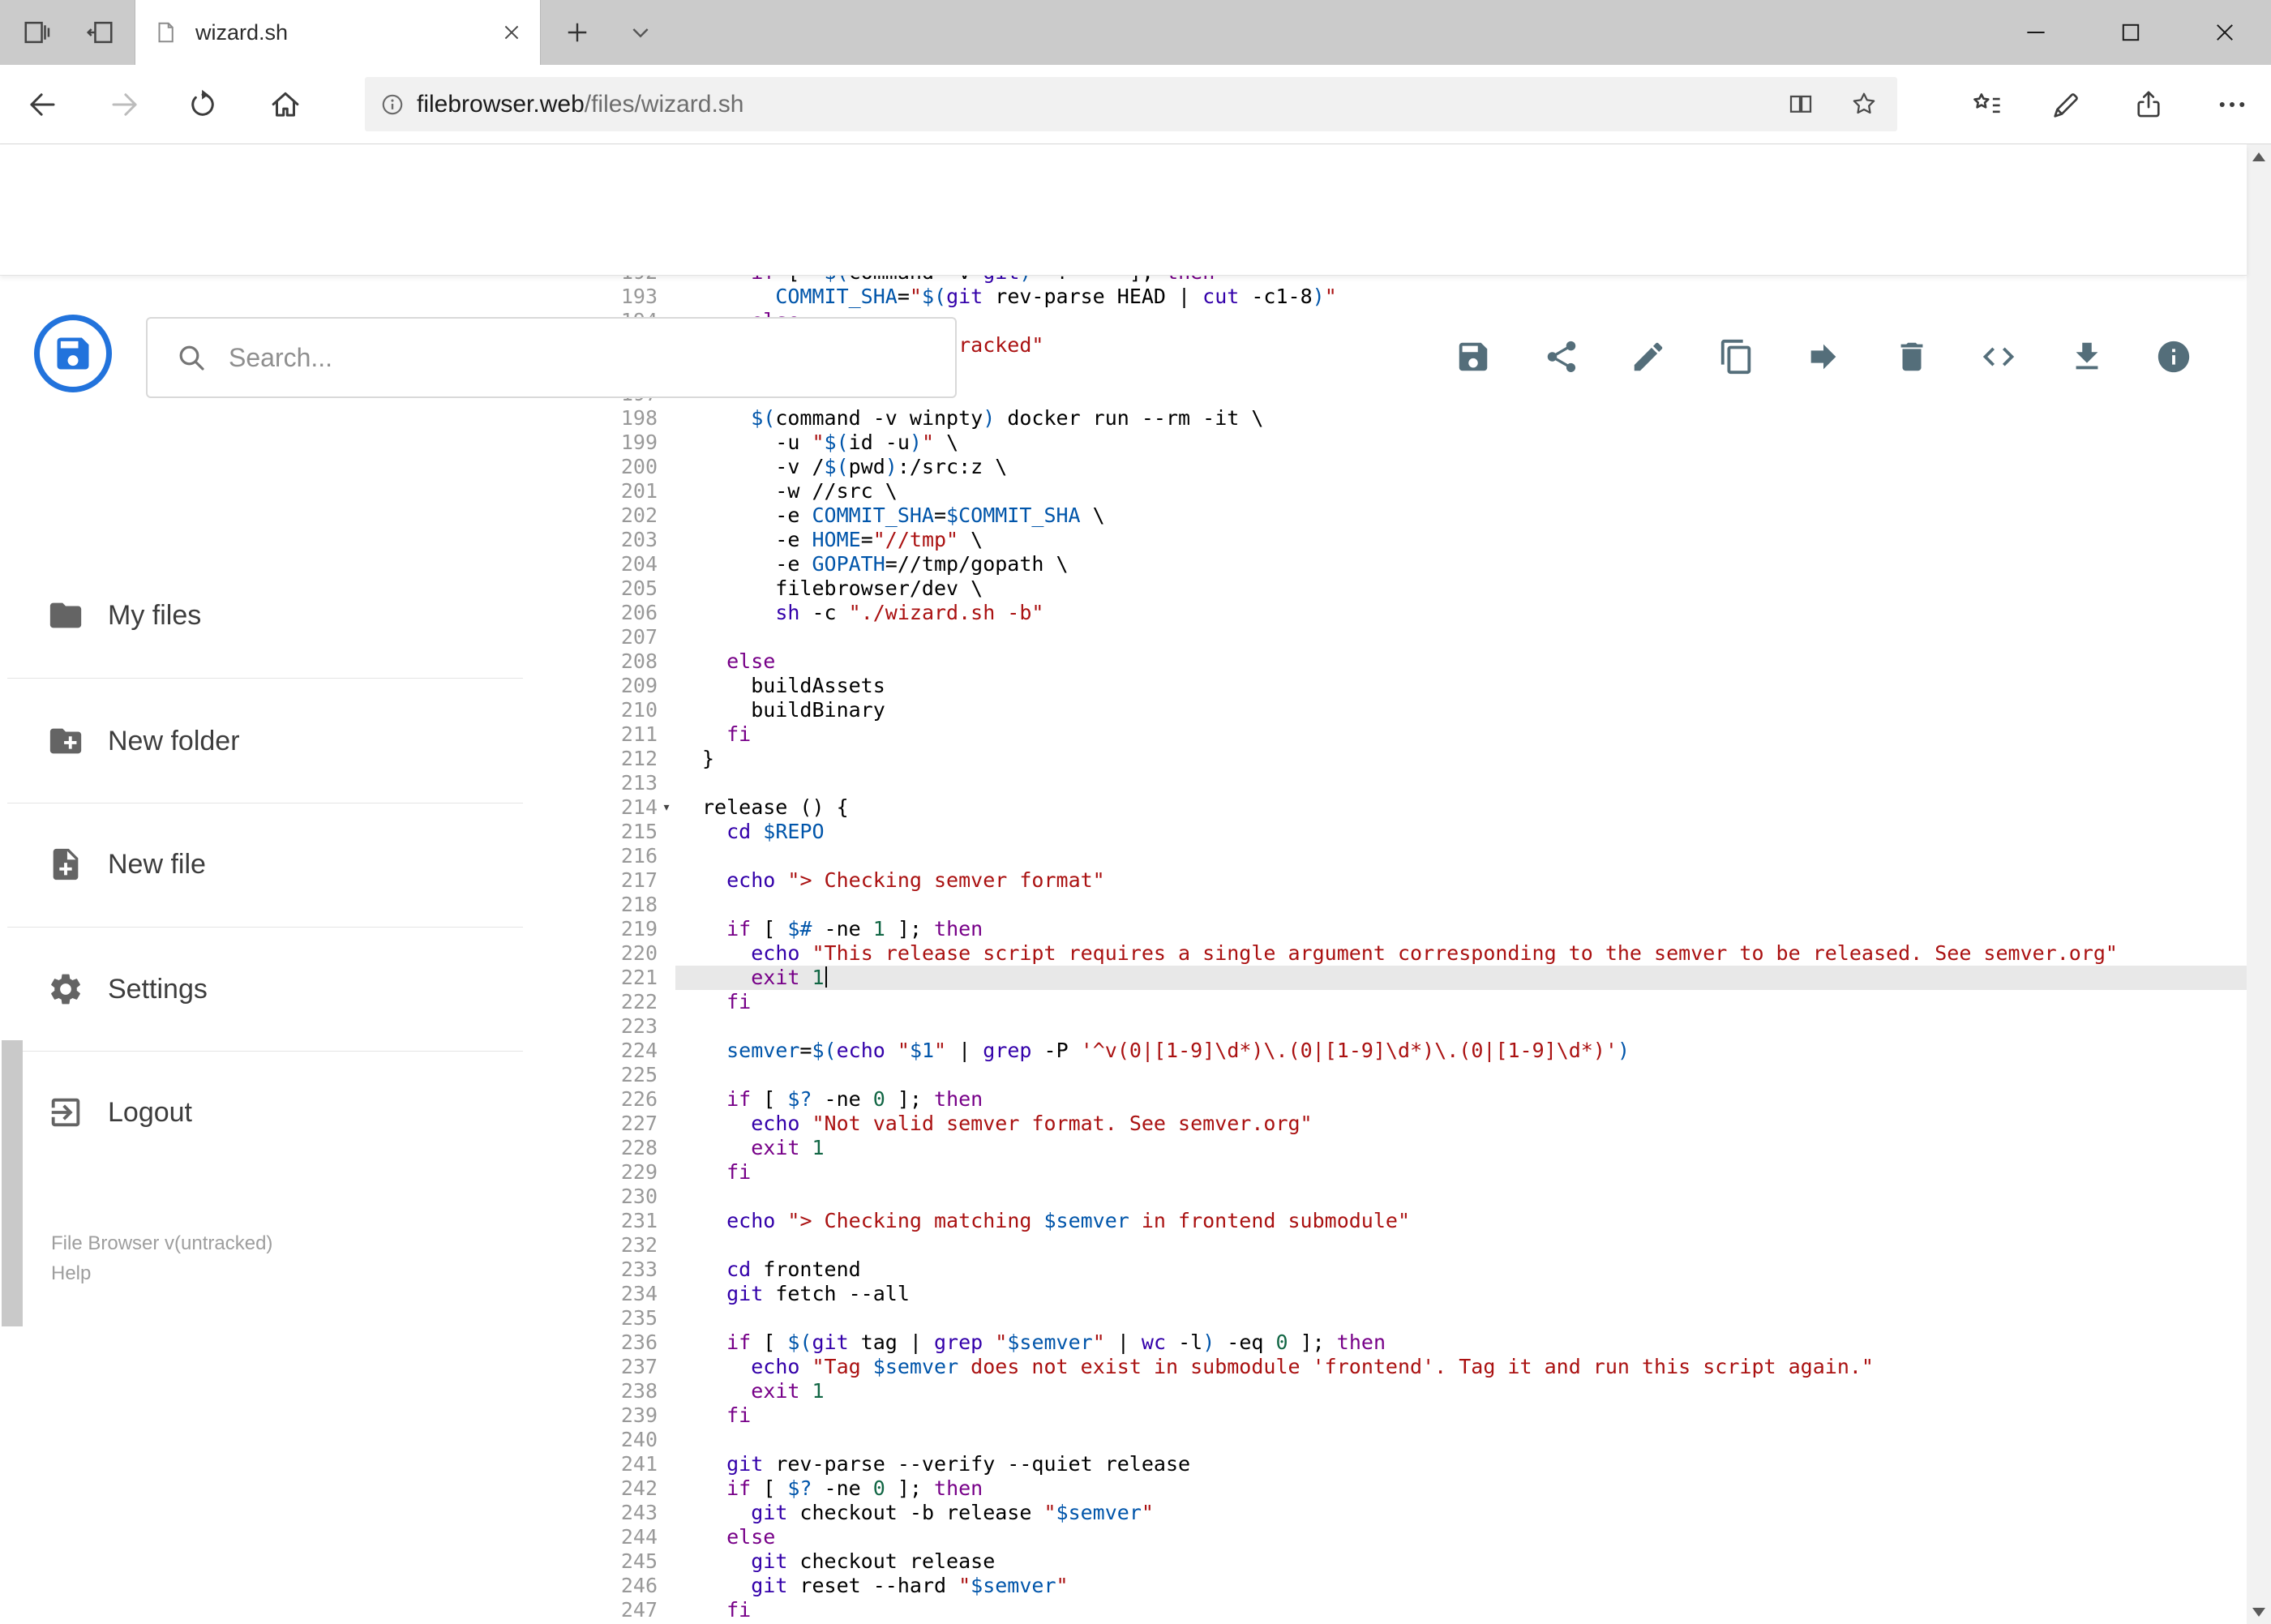  I want to click on code-line: 202 -e COMMIT_SHA=$COMMIT_SHA \, so click(1417, 515).